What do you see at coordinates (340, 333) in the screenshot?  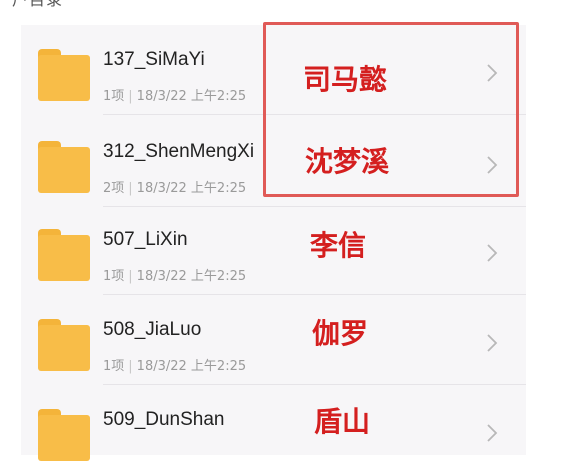 I see `annotation-jialuo: 伽罗` at bounding box center [340, 333].